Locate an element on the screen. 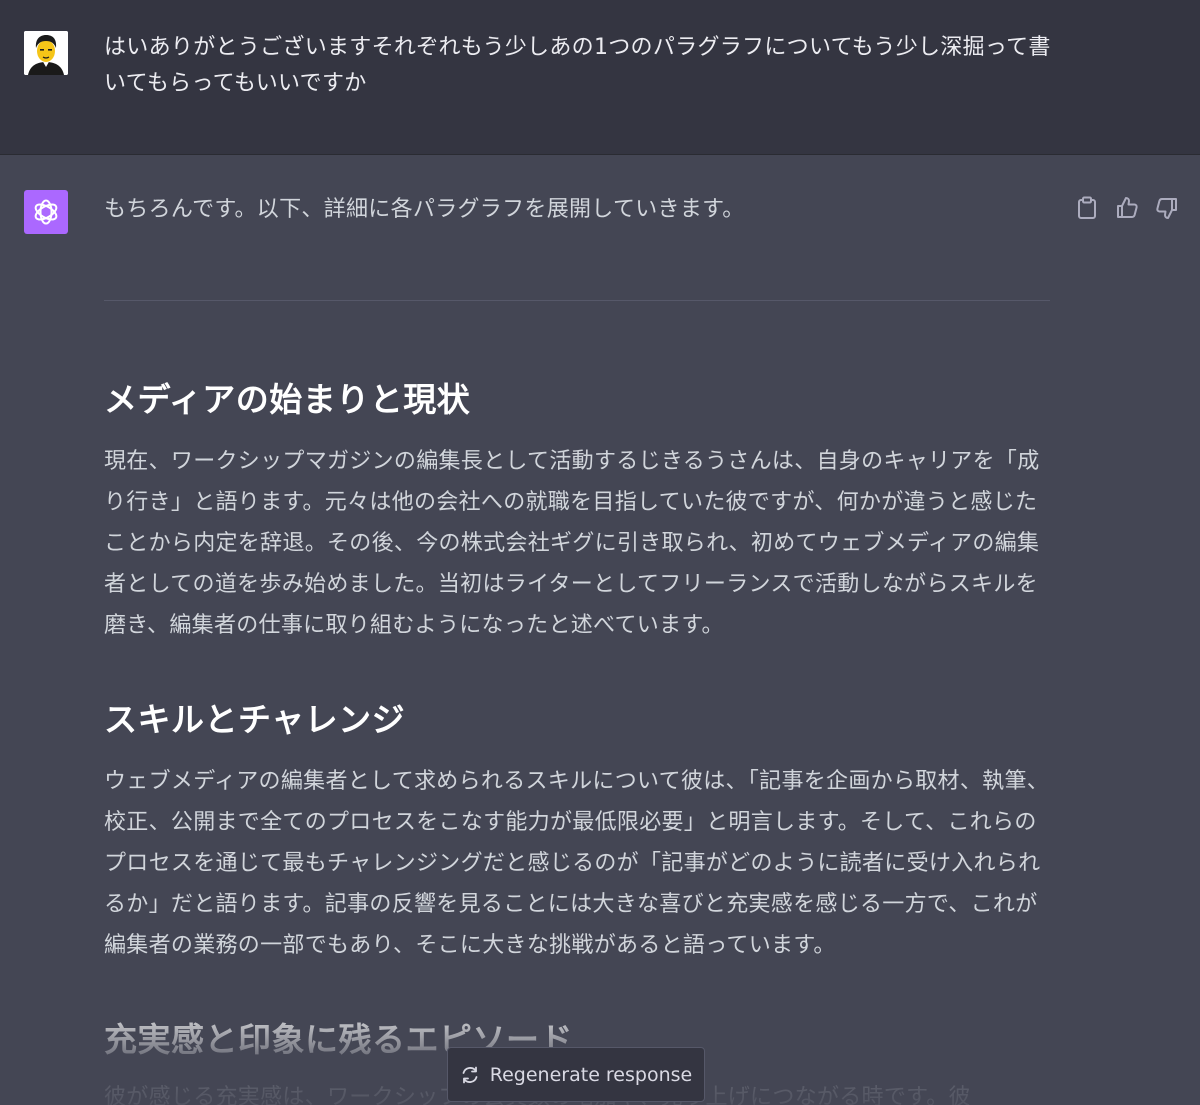 The height and width of the screenshot is (1105, 1200). assistant-intro-text: もちろんです。以下、詳細に各パラグラフを展開していきます。 is located at coordinates (424, 209).